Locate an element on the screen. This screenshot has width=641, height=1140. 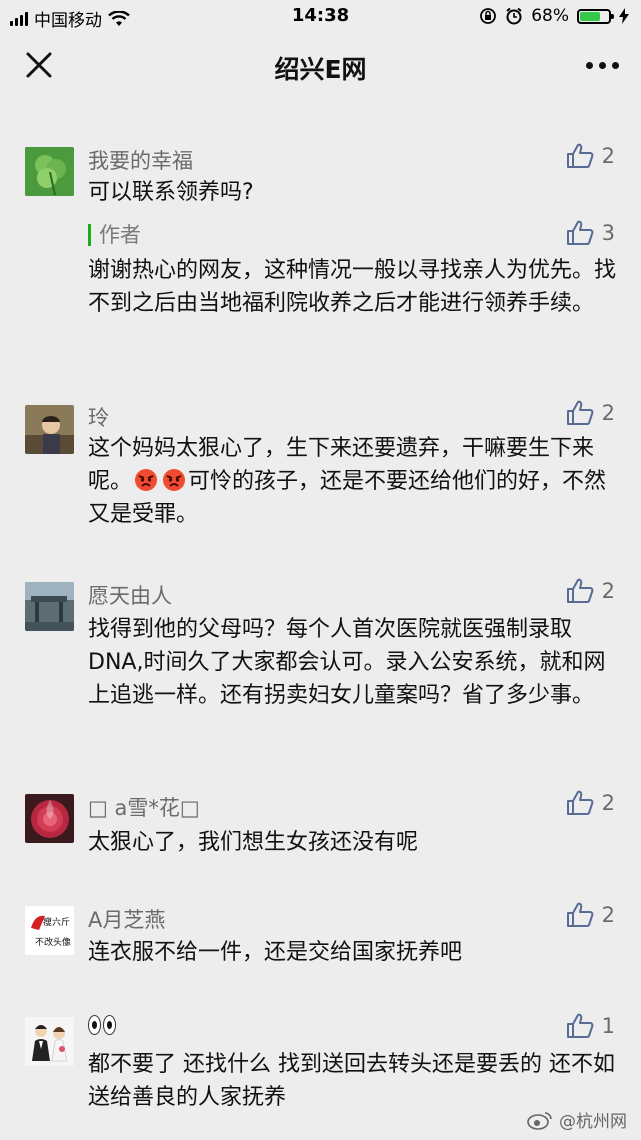
comment-text: 太狠心了，我们想生女孩还没有呢 is located at coordinates (253, 842).